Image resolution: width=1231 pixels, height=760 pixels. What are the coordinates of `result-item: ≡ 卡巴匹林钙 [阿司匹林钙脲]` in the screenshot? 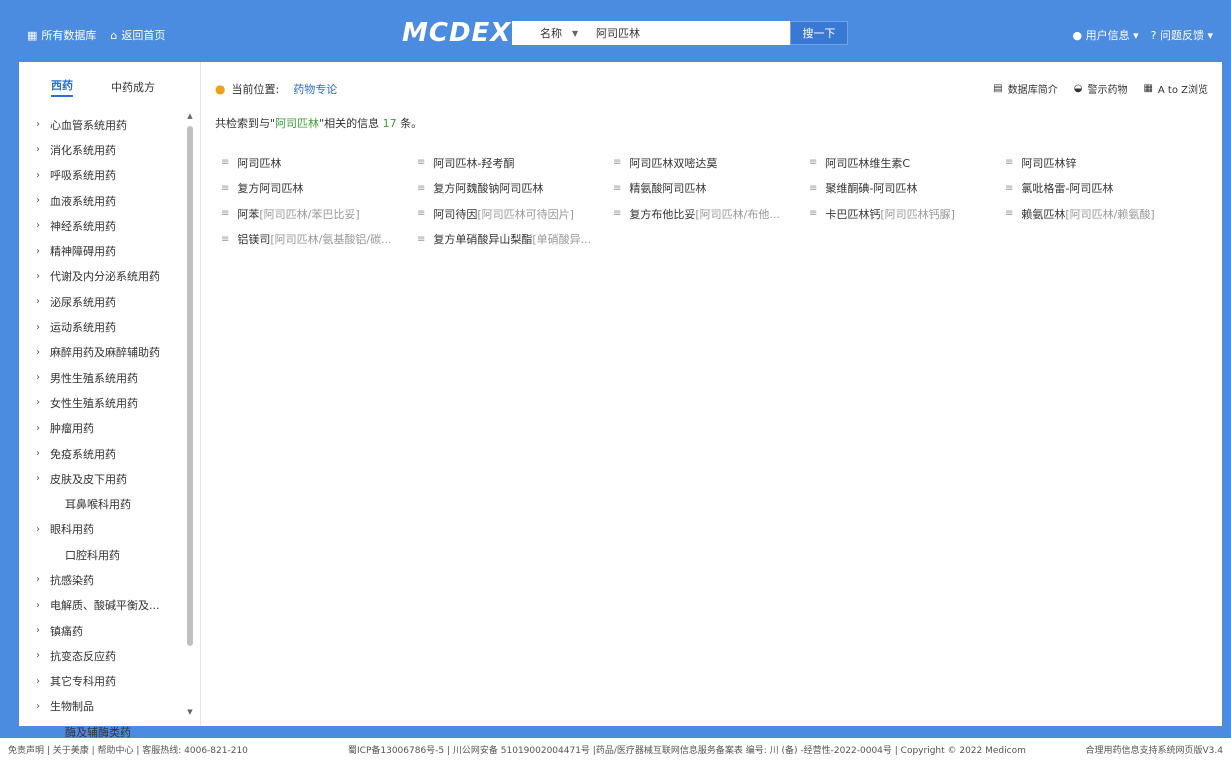 It's located at (907, 214).